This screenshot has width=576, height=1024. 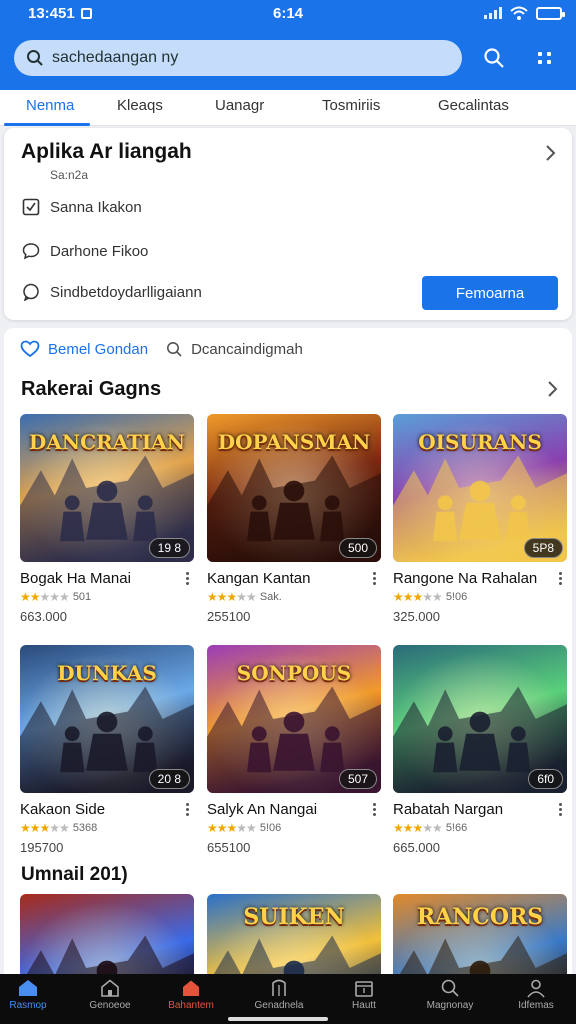 I want to click on game-card: DOPANSMAN 500 Kangan Kantan ★★★★★ Sak. 255100, so click(x=294, y=519).